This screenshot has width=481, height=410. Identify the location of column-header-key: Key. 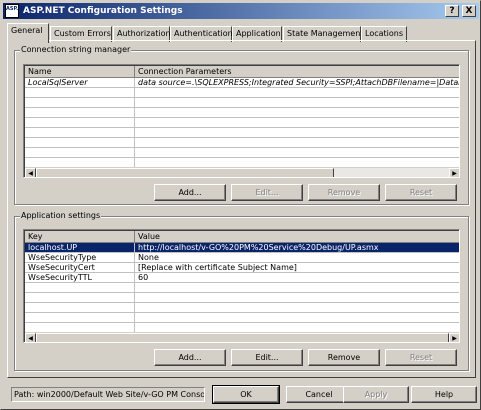
(80, 237).